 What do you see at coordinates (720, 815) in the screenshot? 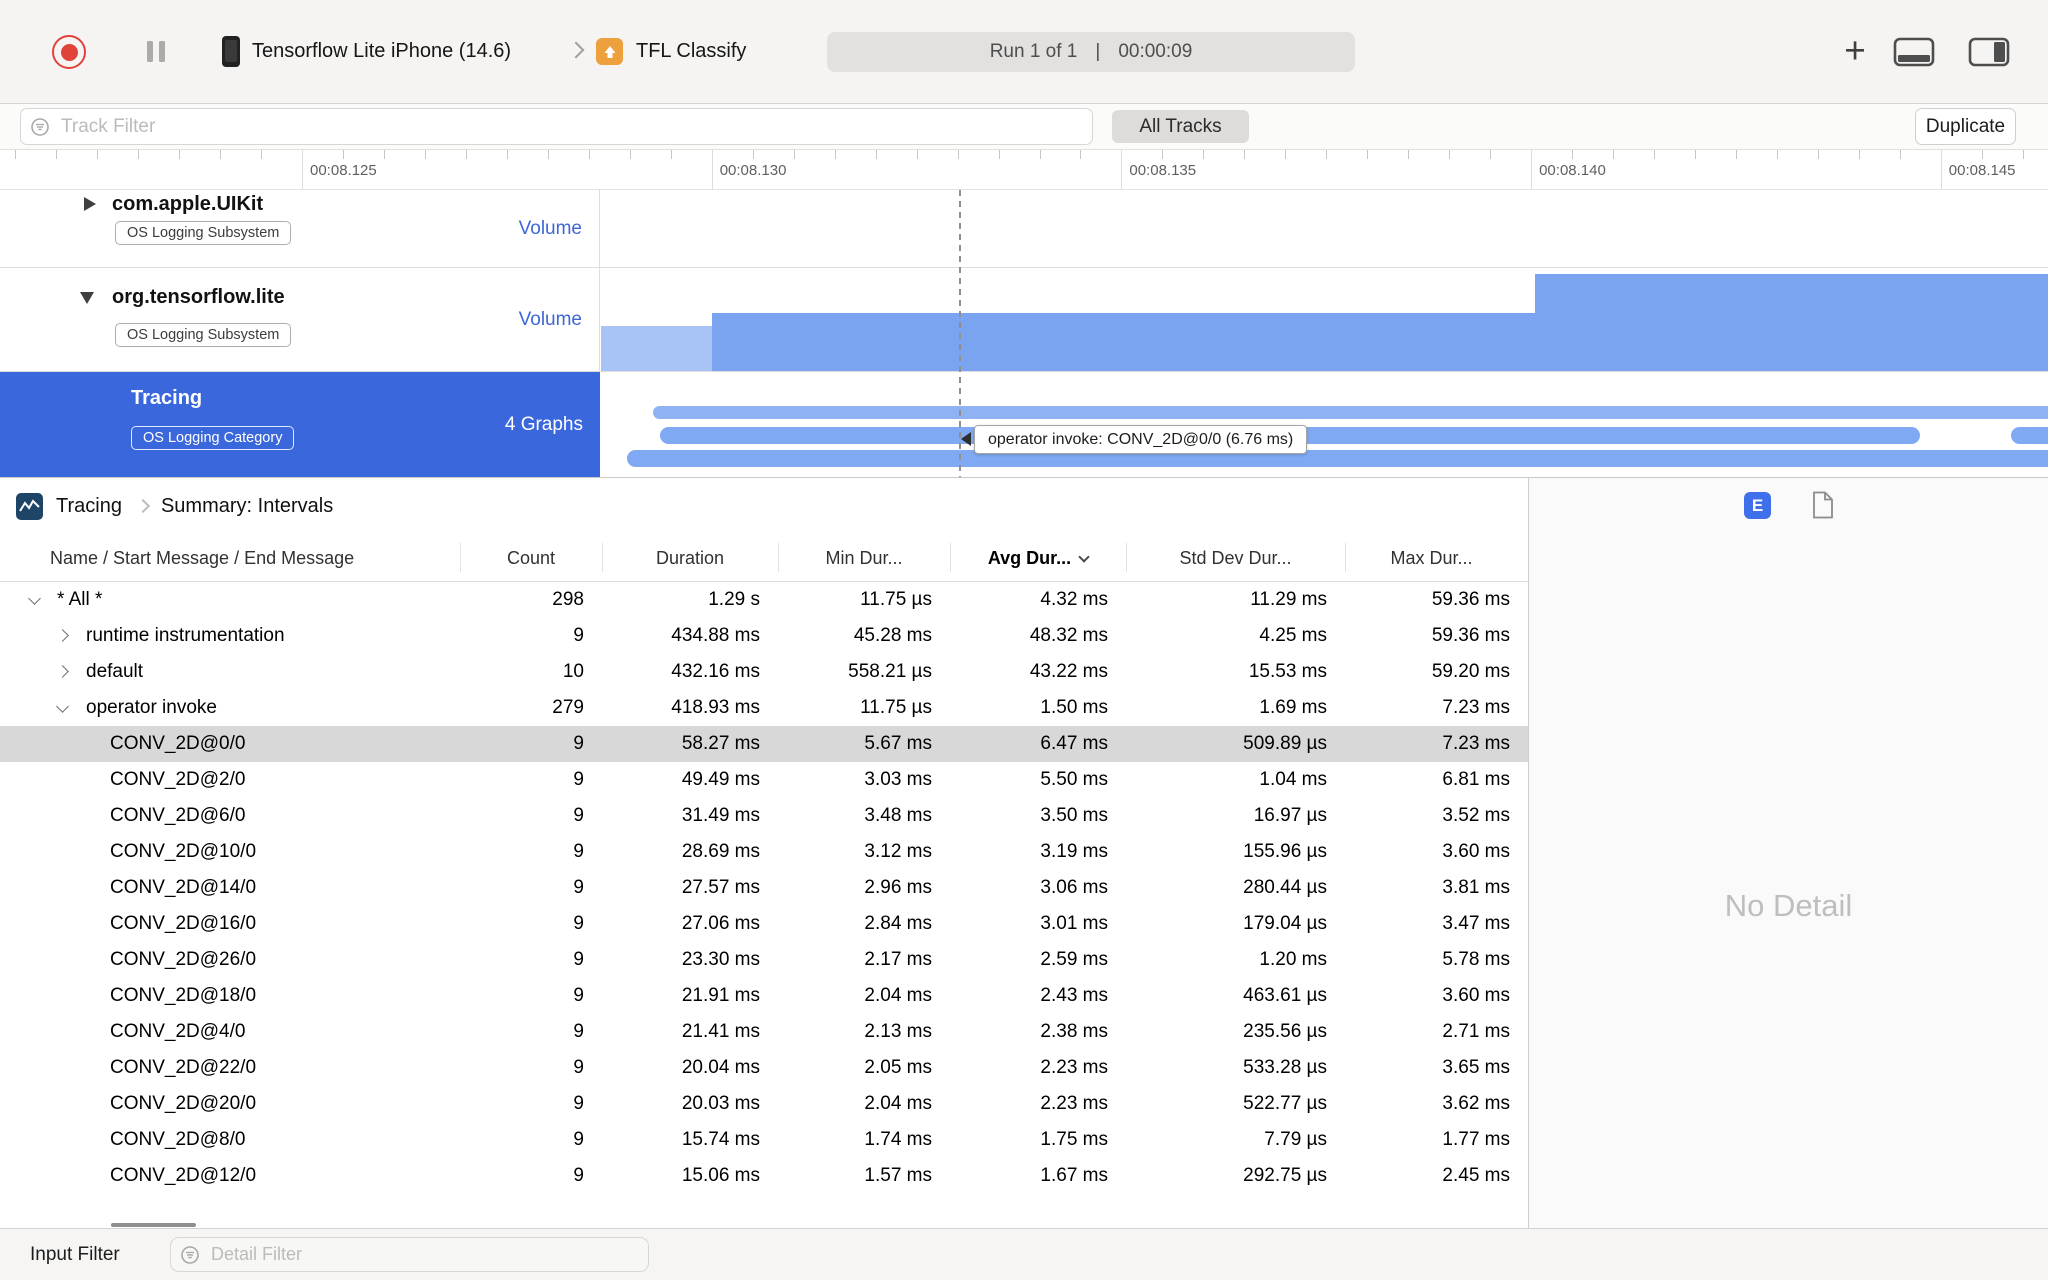
I see `cell-duration: 31.49 ms` at bounding box center [720, 815].